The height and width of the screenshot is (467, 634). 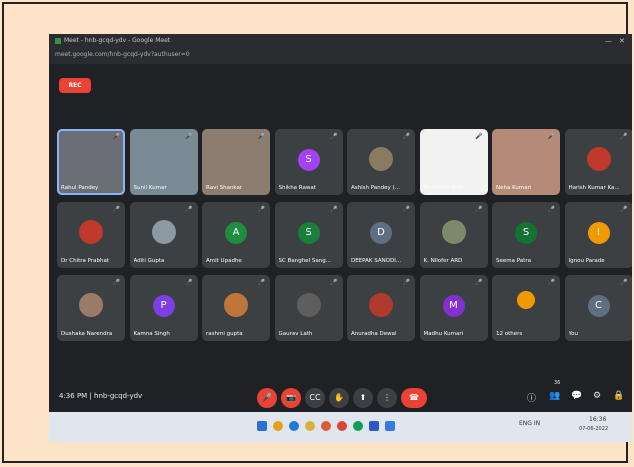 What do you see at coordinates (622, 41) in the screenshot?
I see `close-window-button: ✕` at bounding box center [622, 41].